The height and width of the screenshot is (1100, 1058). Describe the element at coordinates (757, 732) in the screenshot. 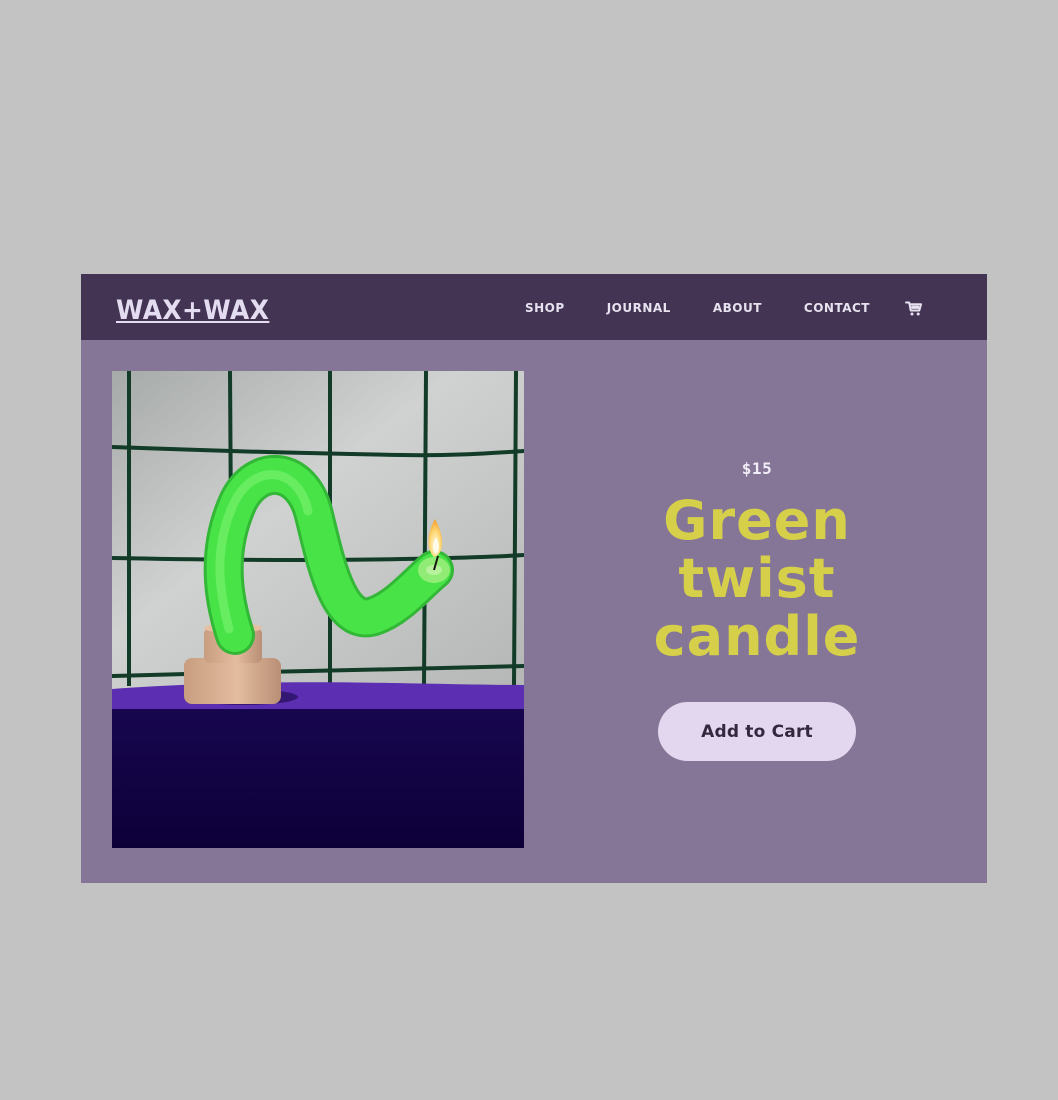

I see `add-to-cart-button: Add to Cart` at that location.